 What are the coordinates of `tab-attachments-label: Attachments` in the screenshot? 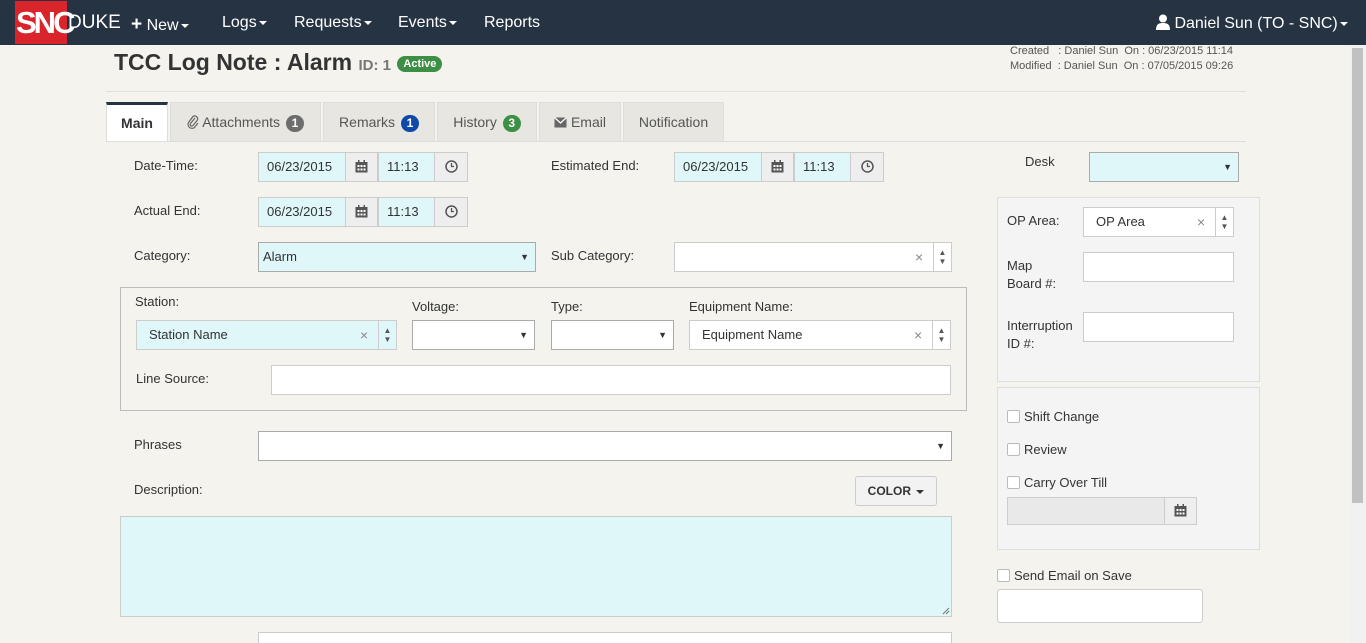 It's located at (241, 122).